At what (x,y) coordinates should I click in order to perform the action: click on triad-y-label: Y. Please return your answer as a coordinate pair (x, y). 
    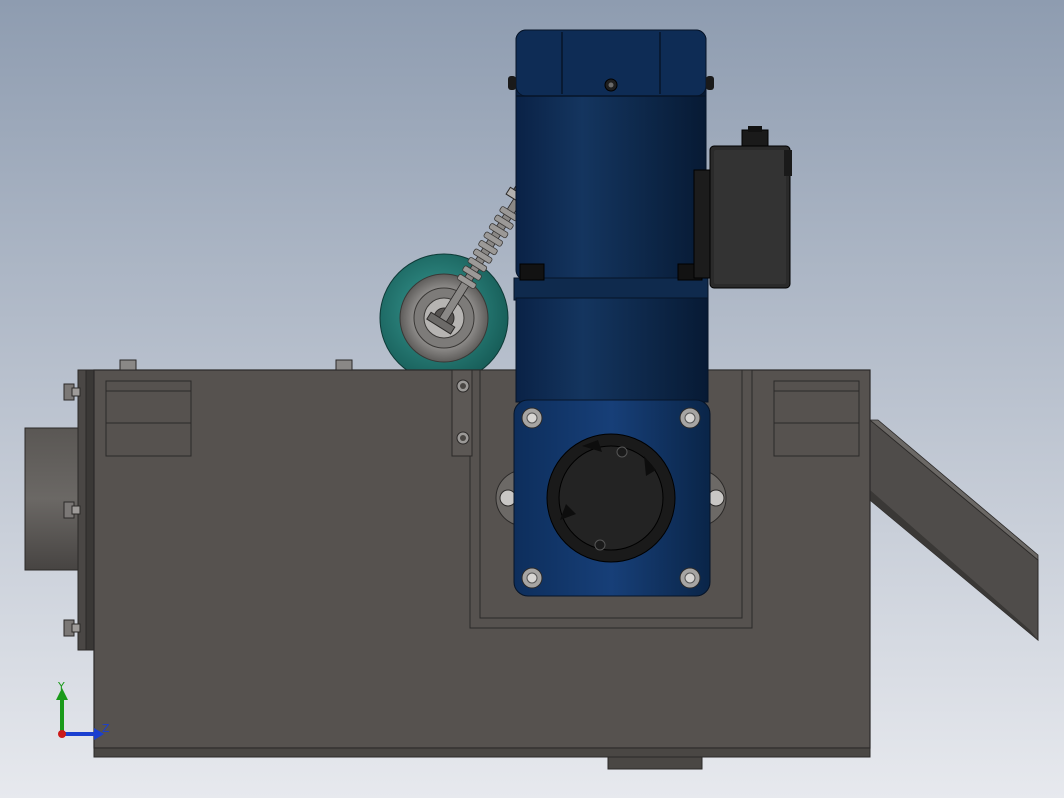
    Looking at the image, I should click on (61, 686).